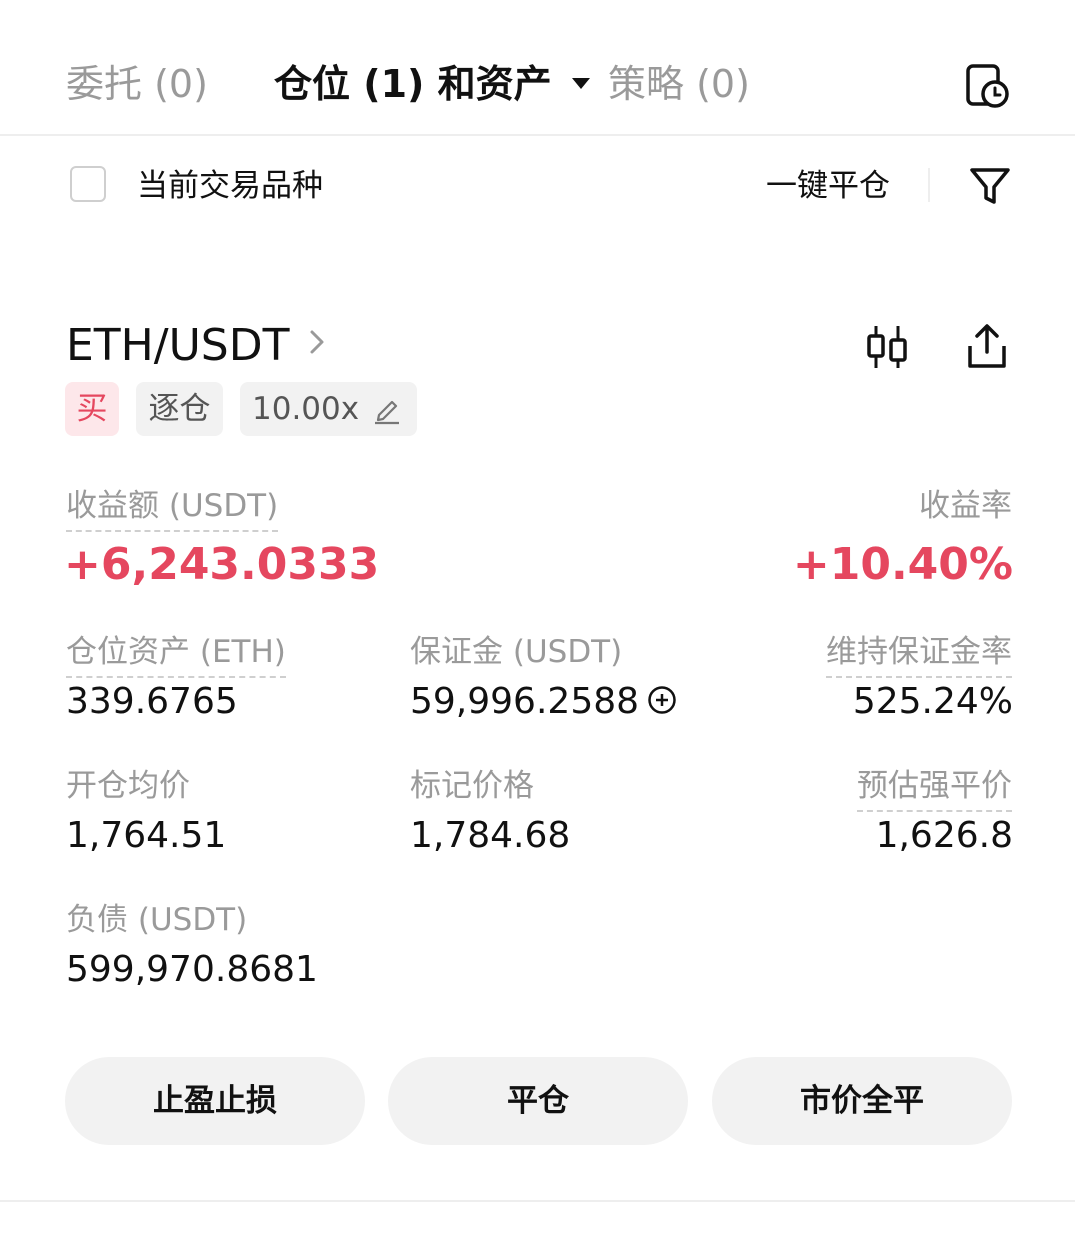  Describe the element at coordinates (179, 409) in the screenshot. I see `margin-mode-badge: 逐仓` at that location.